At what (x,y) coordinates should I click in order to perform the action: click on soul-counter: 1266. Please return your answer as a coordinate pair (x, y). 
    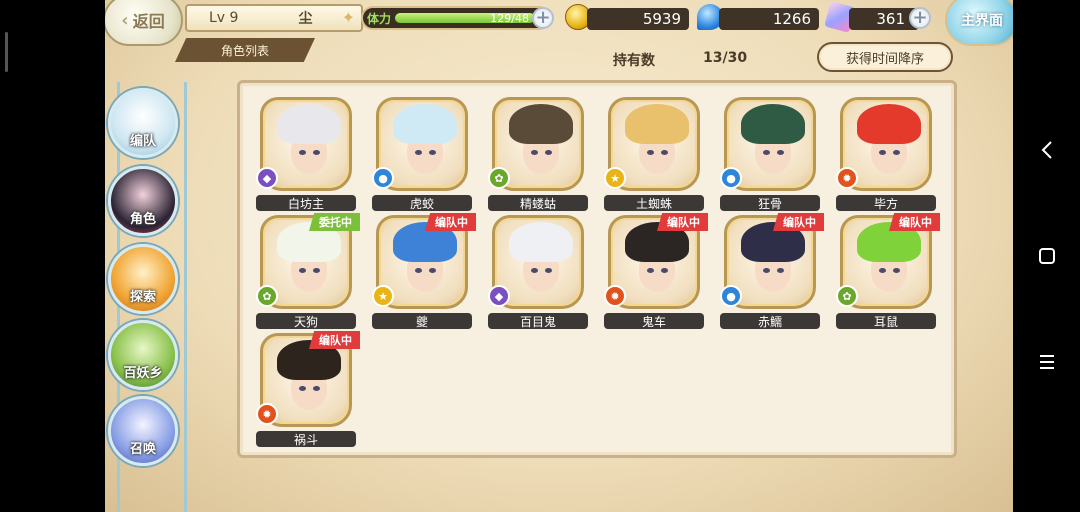
    Looking at the image, I should click on (769, 19).